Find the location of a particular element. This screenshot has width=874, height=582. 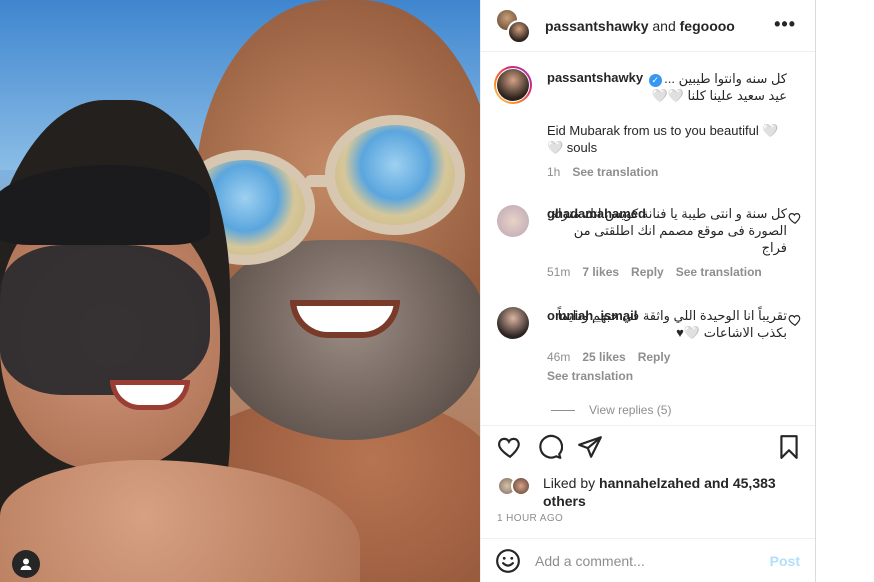

post-authors: passantshawky and fegoooo is located at coordinates (640, 26).